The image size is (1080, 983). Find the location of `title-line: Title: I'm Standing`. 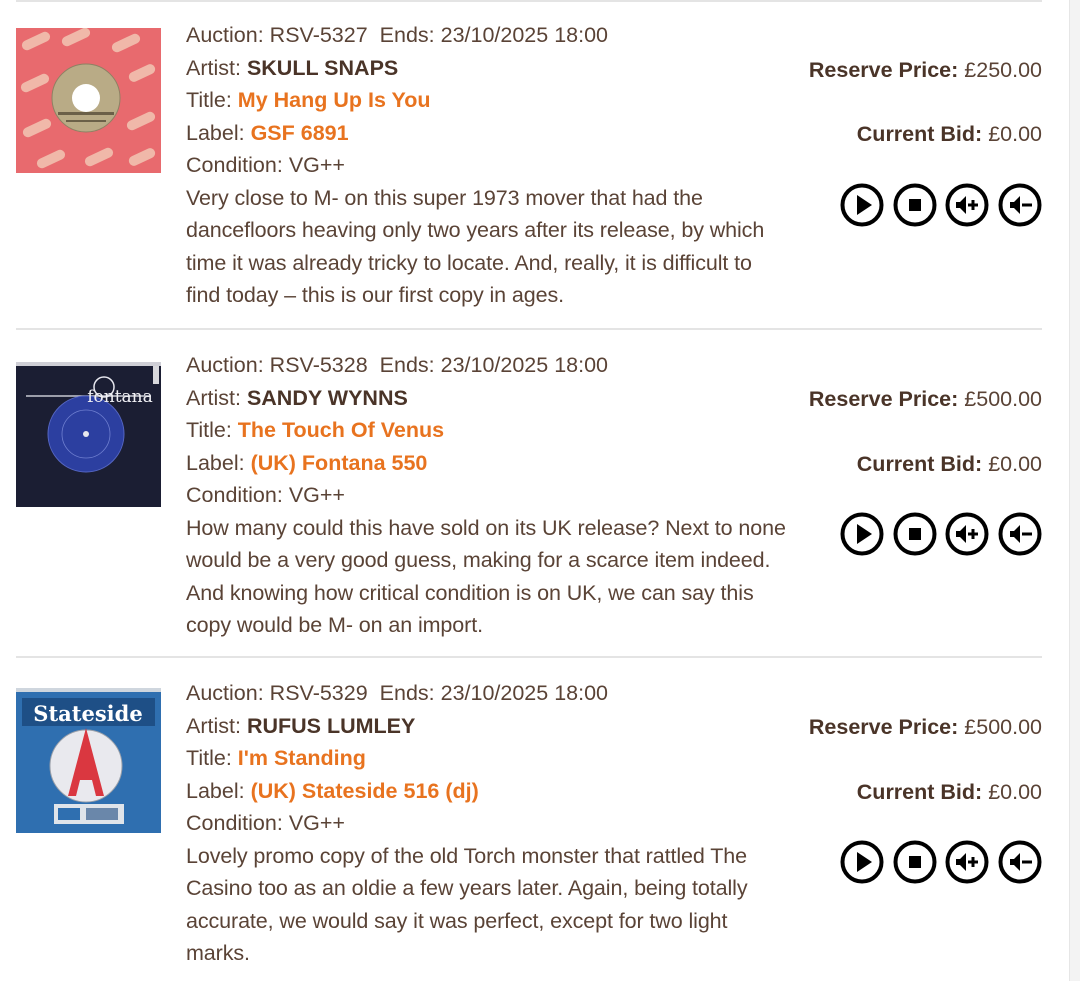

title-line: Title: I'm Standing is located at coordinates (276, 758).